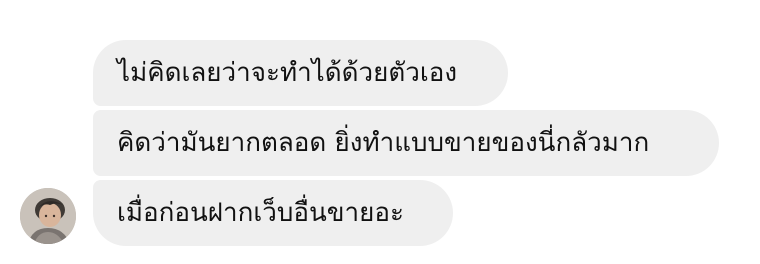  I want to click on sender-avatar, so click(48, 216).